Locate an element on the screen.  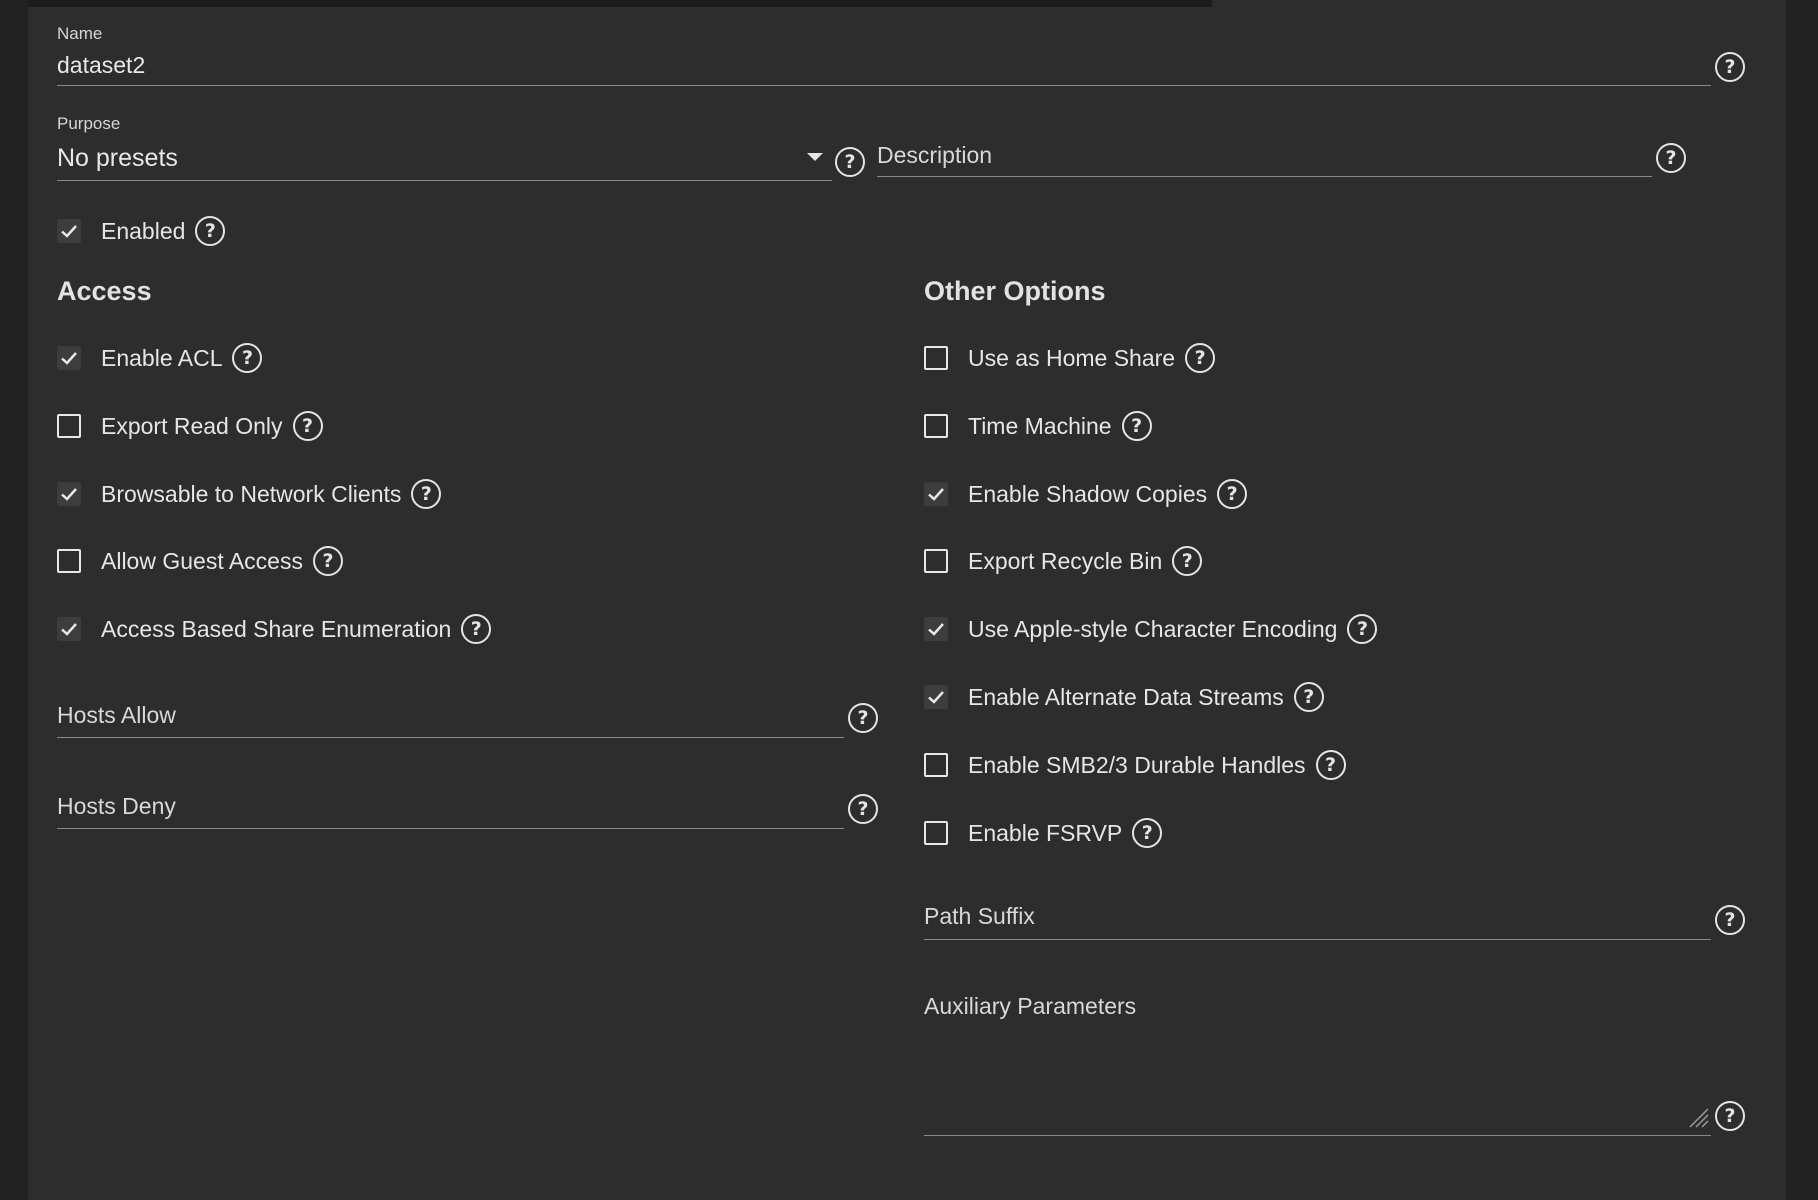
apple-encoding-label: Use Apple-style Character Encoding is located at coordinates (1153, 628).